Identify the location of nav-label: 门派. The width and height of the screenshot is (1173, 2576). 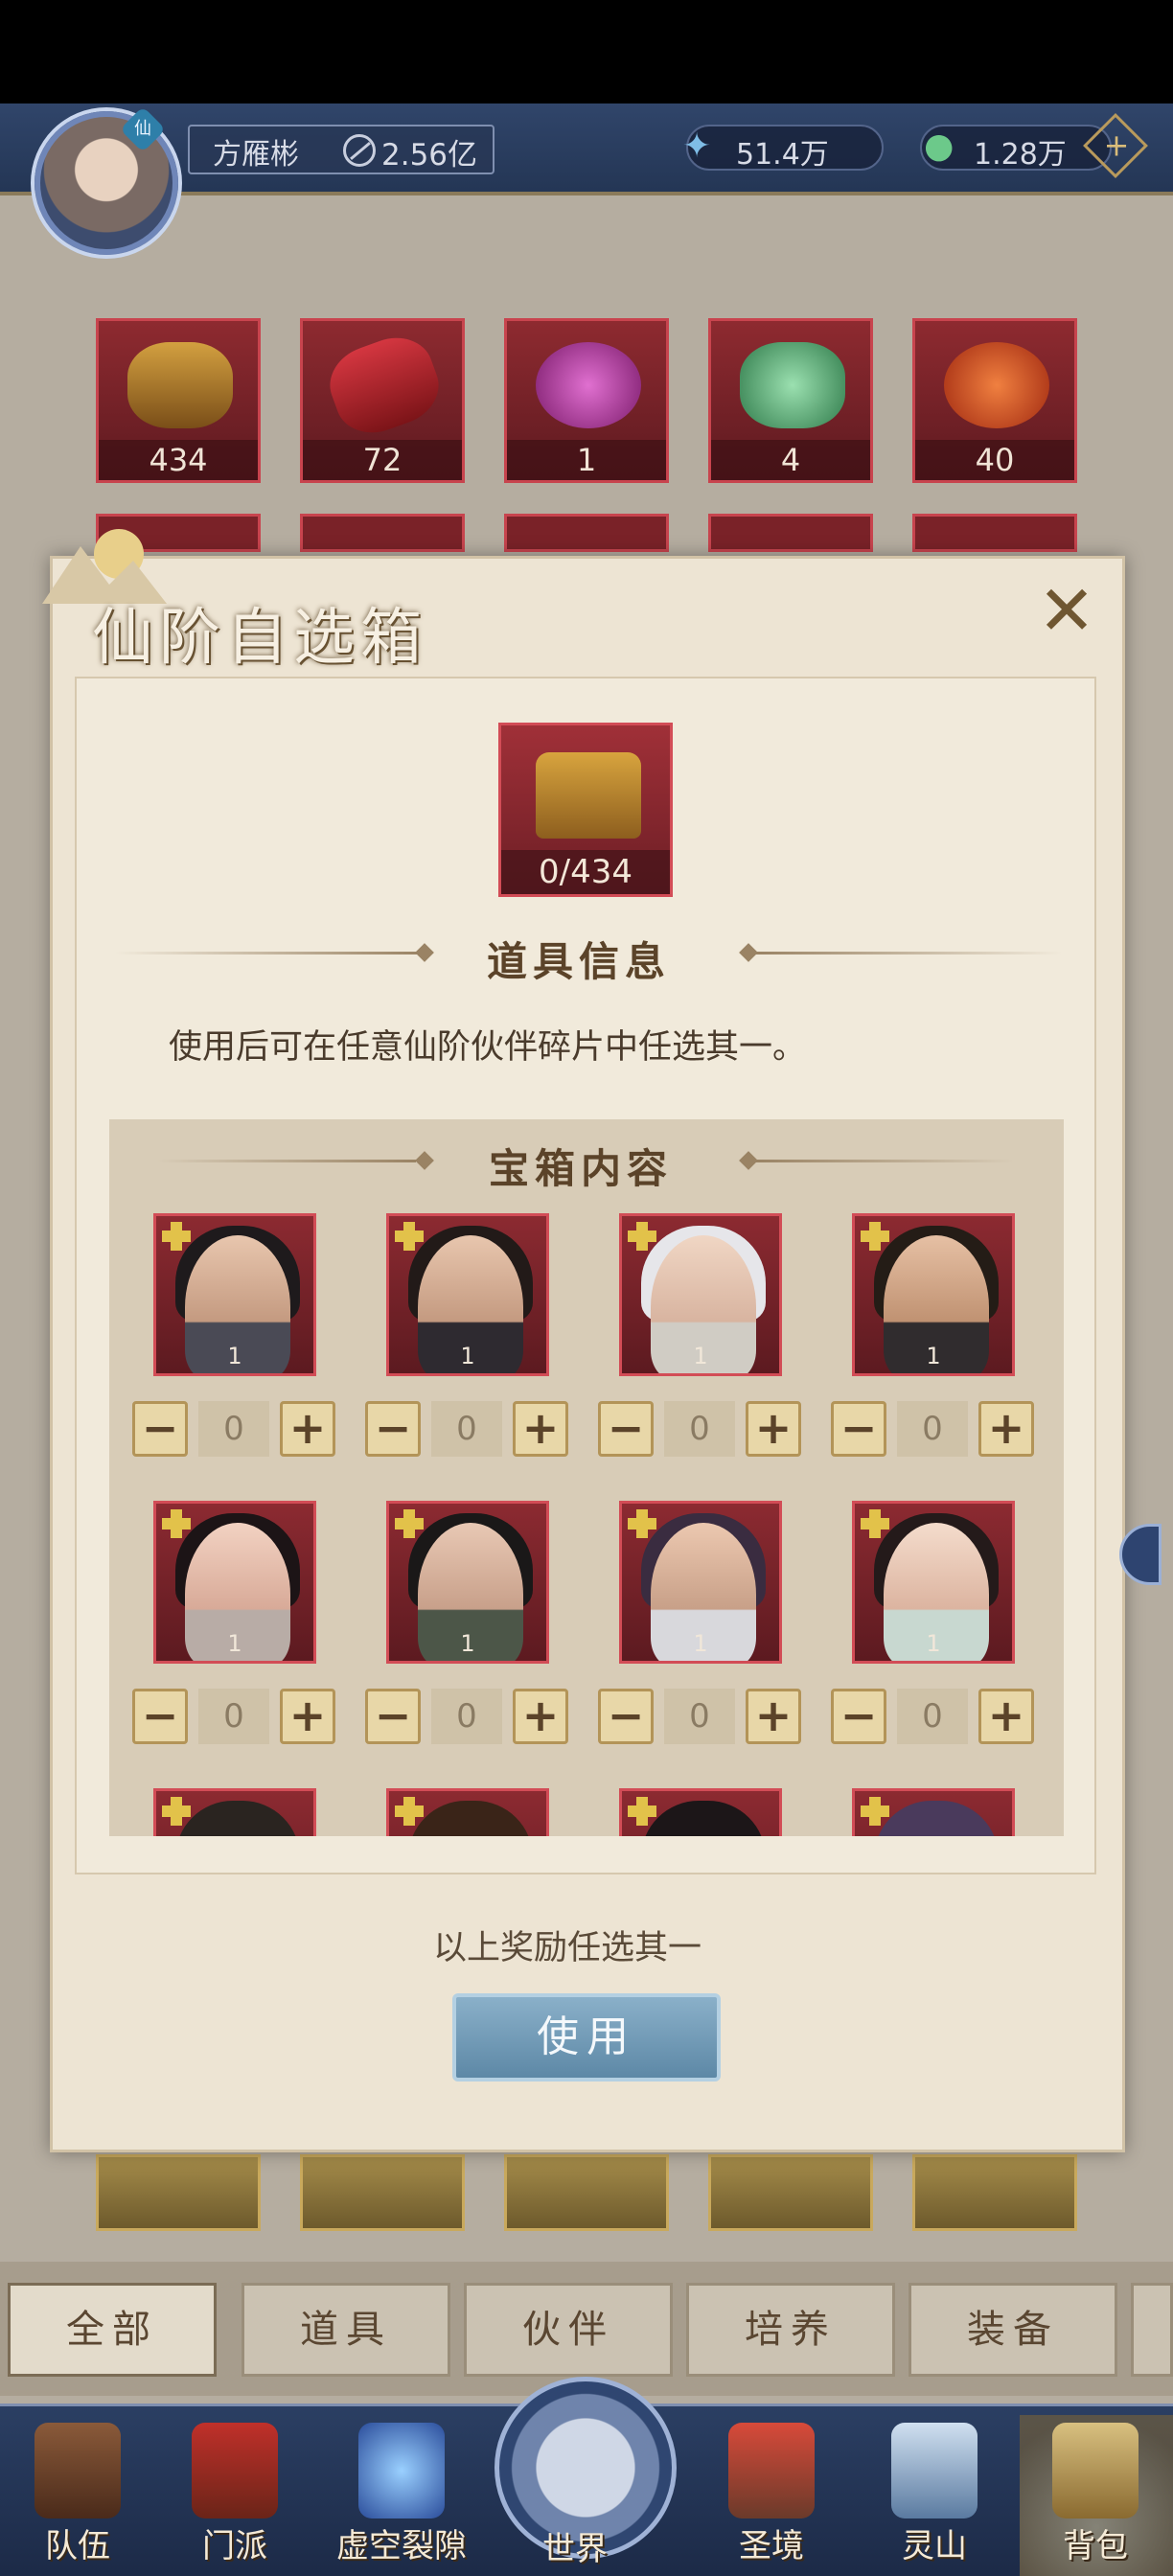
(234, 2546).